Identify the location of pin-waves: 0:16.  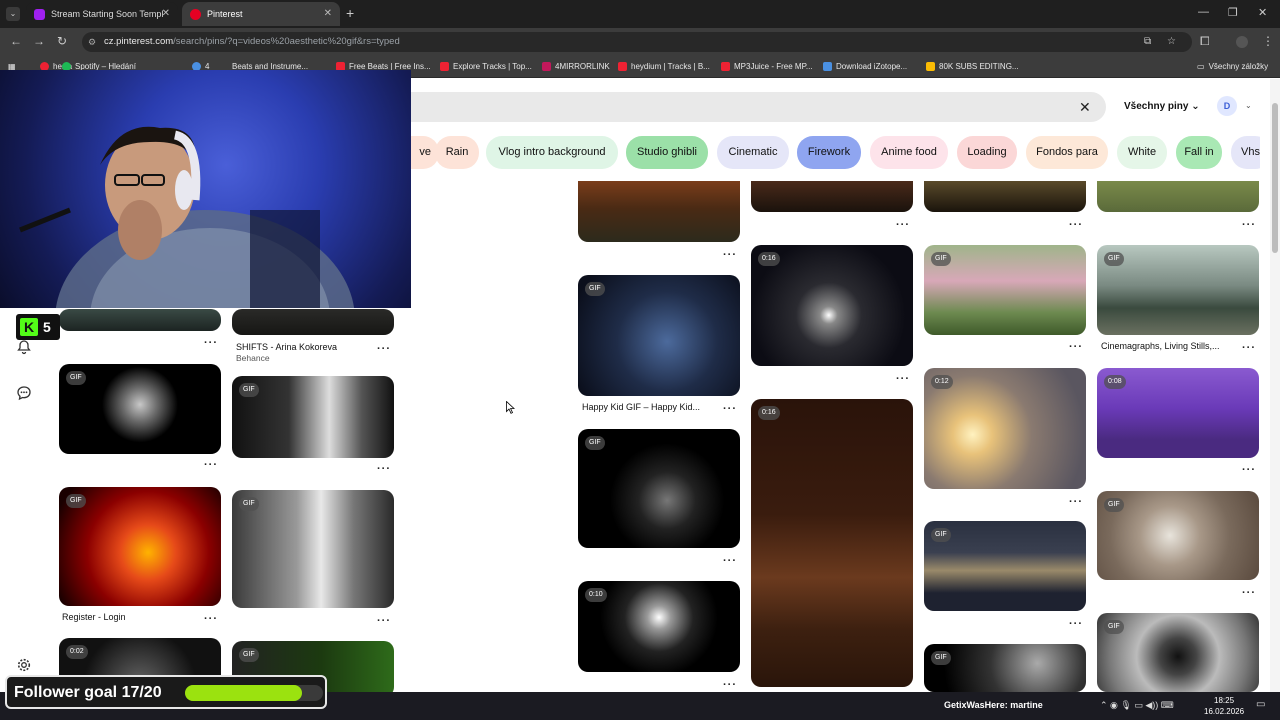
(832, 543).